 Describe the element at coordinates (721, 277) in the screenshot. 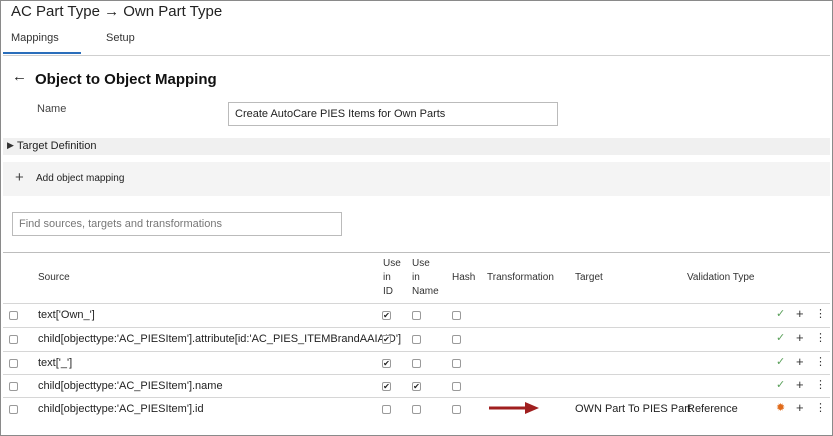

I see `header-validation-type: Validation Type` at that location.